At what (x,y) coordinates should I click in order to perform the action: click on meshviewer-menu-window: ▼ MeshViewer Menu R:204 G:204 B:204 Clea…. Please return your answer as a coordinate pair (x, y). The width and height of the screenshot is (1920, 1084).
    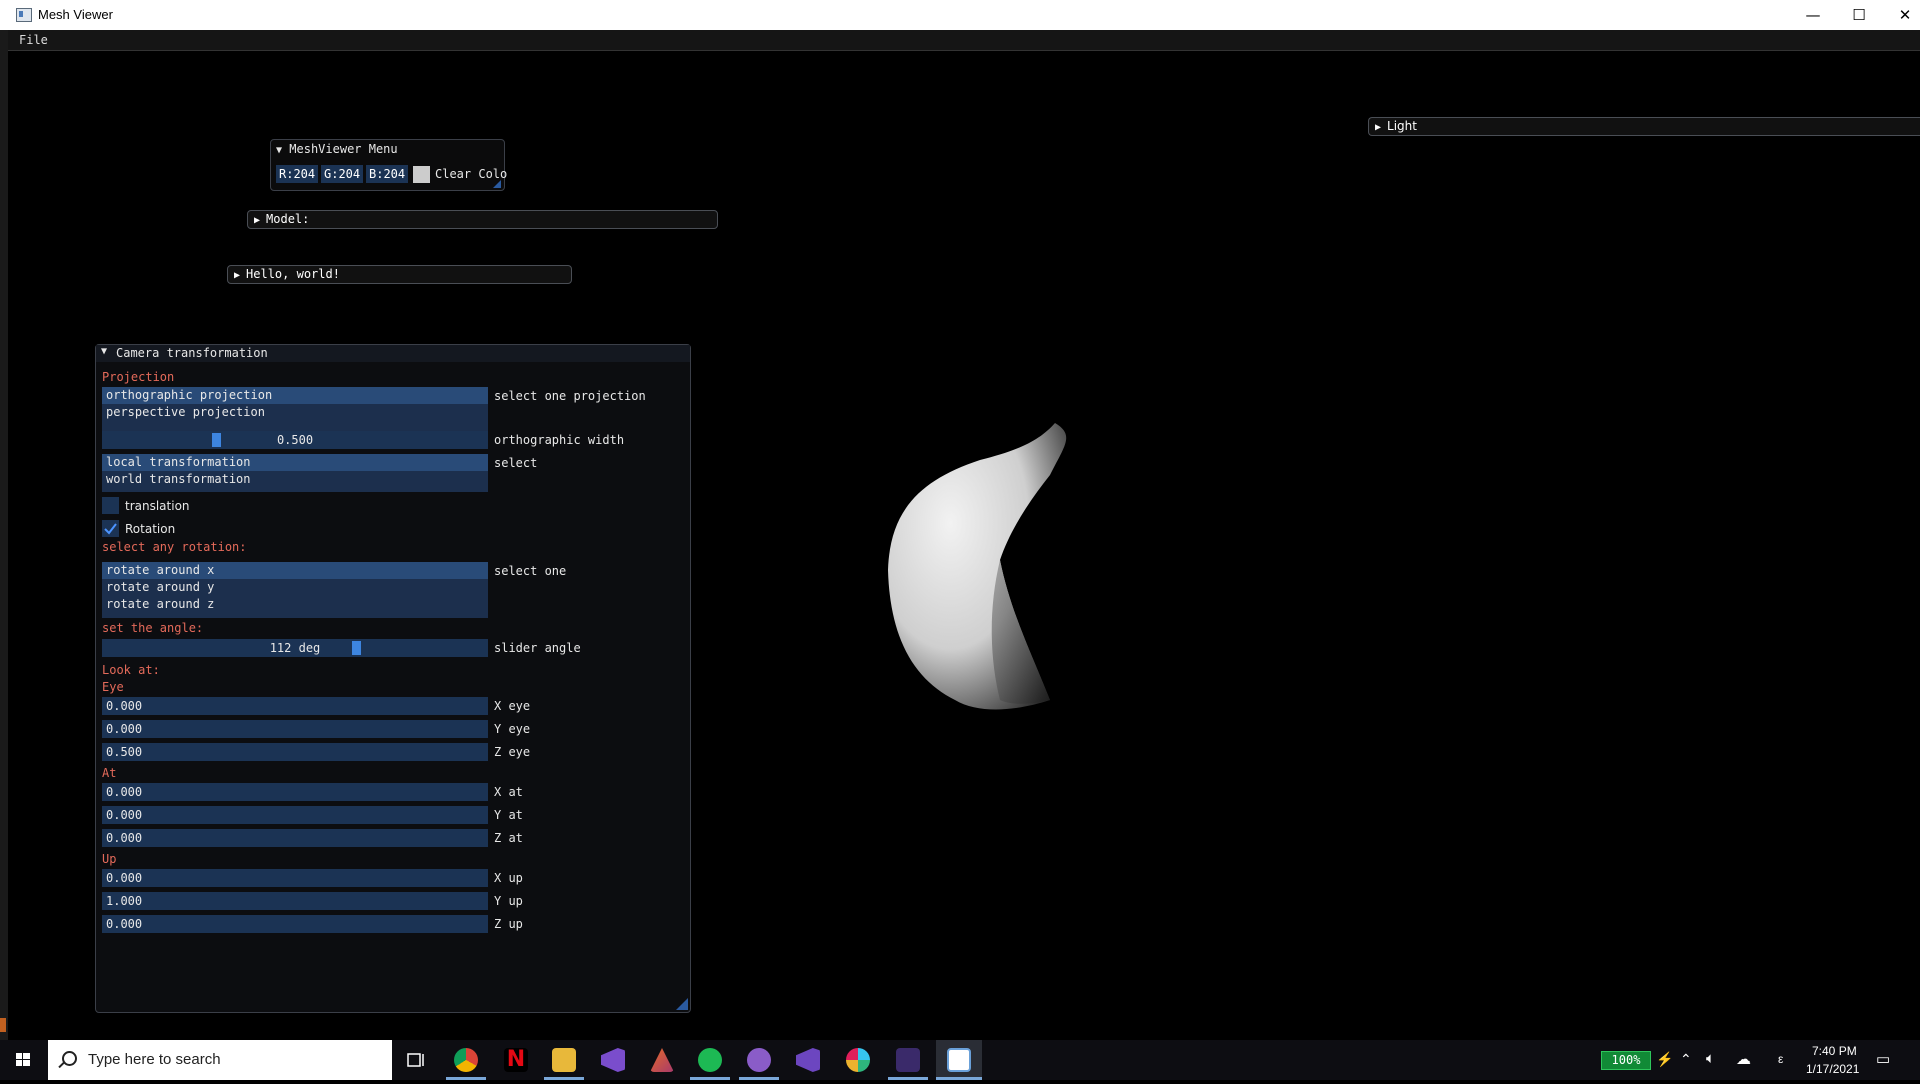
    Looking at the image, I should click on (389, 165).